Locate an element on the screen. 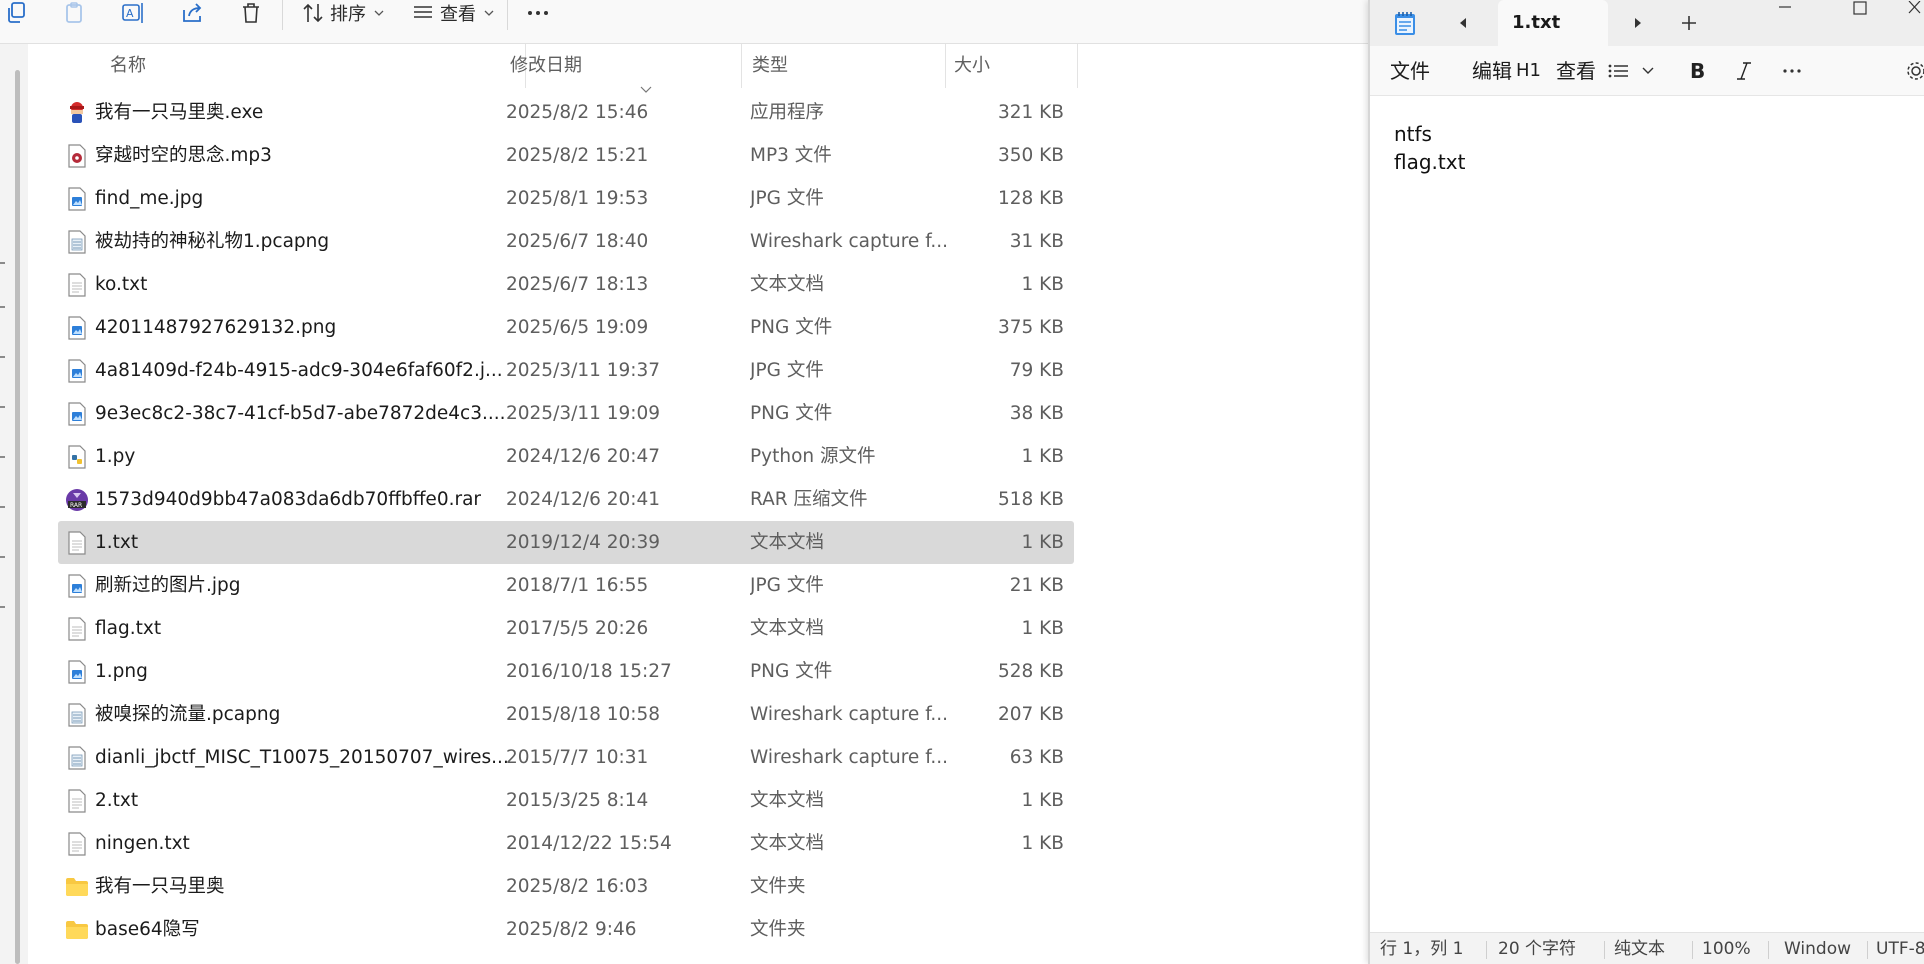 The height and width of the screenshot is (964, 1924). column-header-name: 名称 is located at coordinates (297, 66).